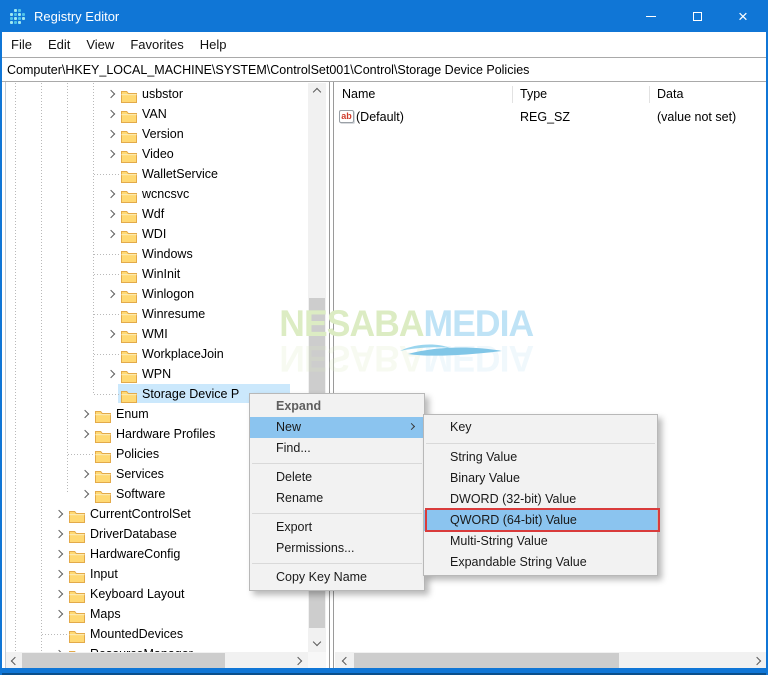  Describe the element at coordinates (21, 44) in the screenshot. I see `menu-file: File` at that location.